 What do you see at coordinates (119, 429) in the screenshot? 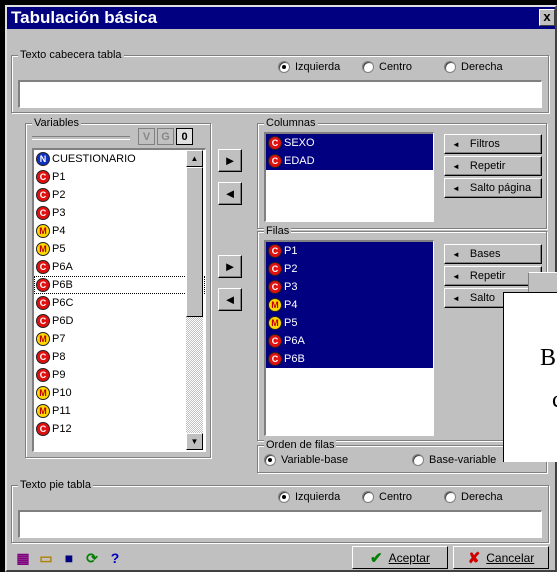
I see `variables-list-item: C P12` at bounding box center [119, 429].